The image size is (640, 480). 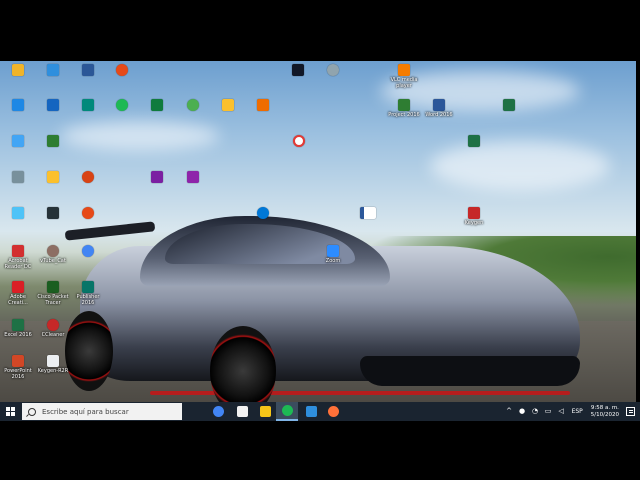 I want to click on icon-r2c5, so click(x=157, y=105).